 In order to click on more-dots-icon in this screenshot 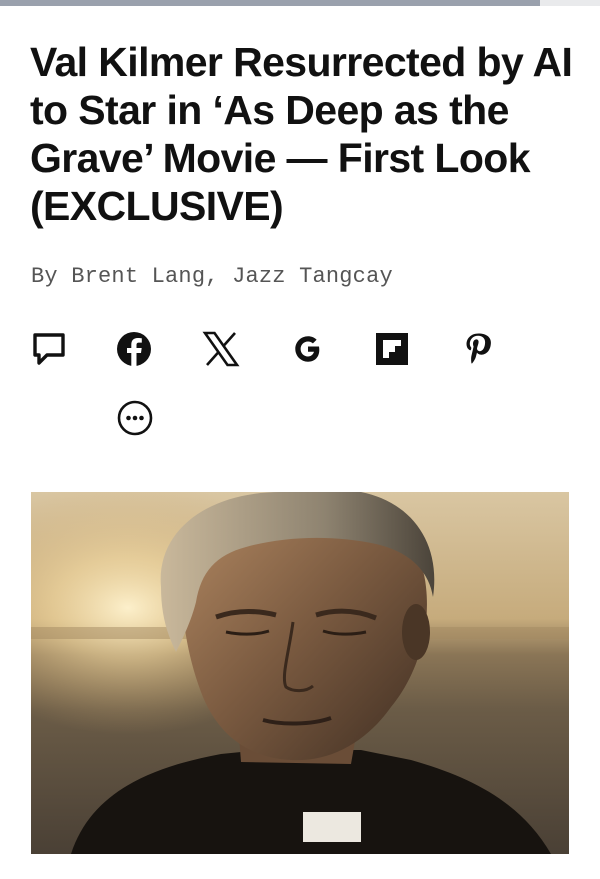, I will do `click(135, 420)`.